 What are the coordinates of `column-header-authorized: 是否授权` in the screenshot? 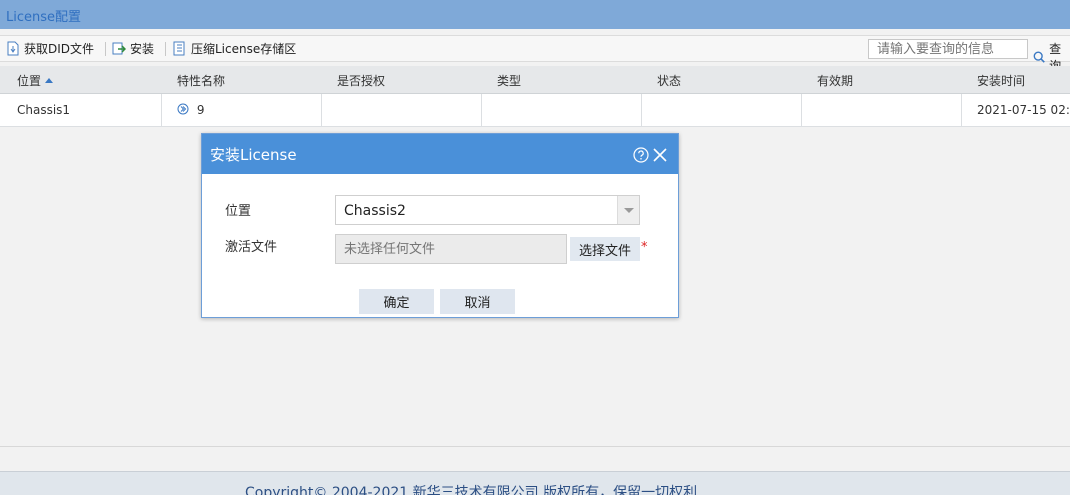 It's located at (361, 80).